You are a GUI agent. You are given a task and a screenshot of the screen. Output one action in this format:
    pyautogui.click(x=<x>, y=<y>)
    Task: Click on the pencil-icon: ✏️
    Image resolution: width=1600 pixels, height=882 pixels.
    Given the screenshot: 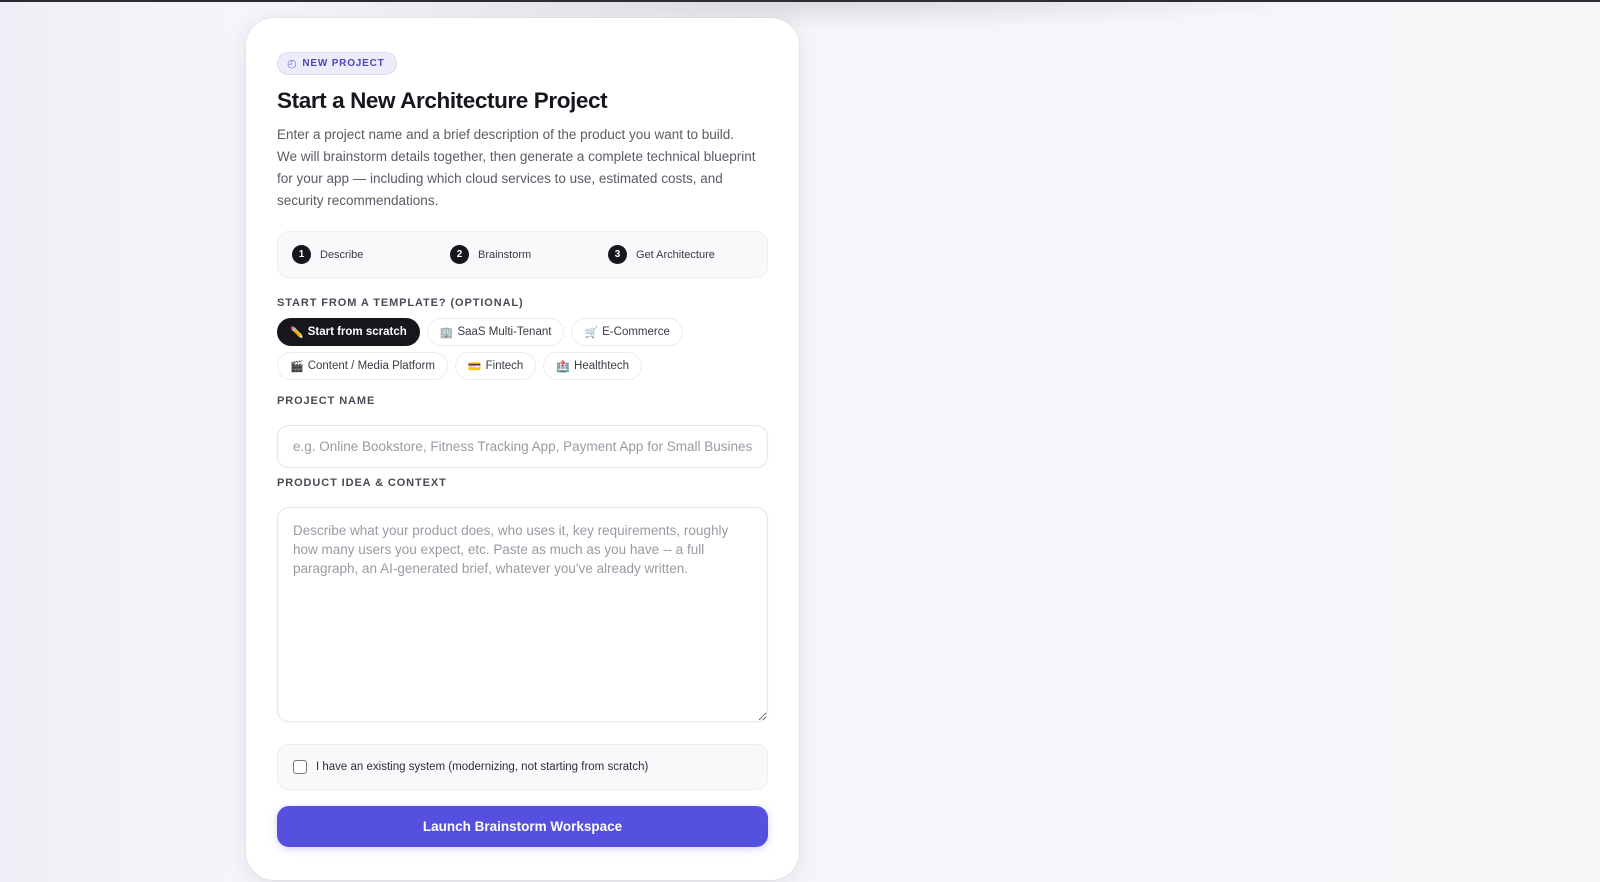 What is the action you would take?
    pyautogui.click(x=297, y=332)
    